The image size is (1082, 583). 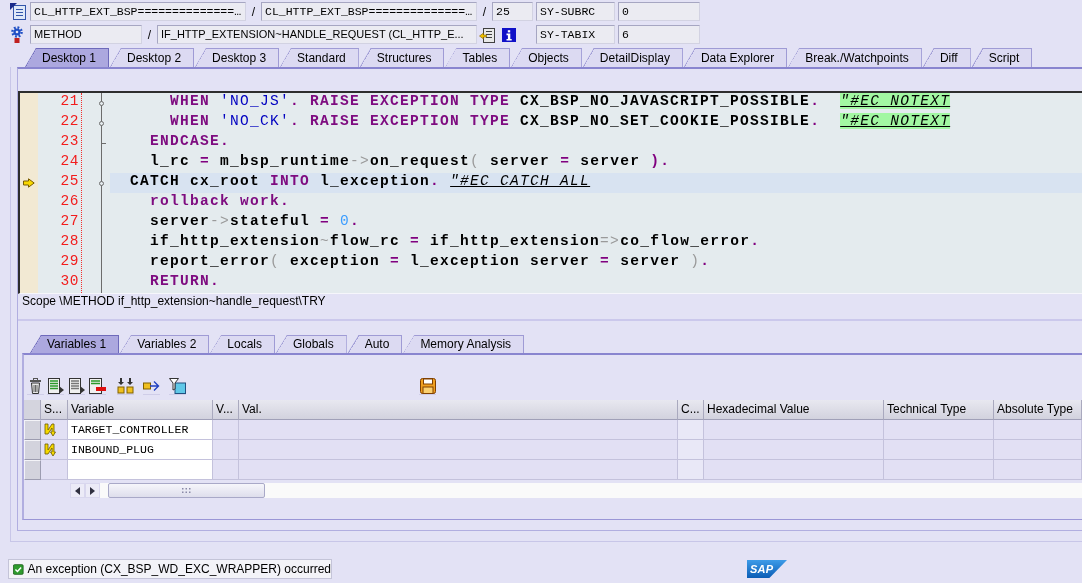 What do you see at coordinates (478, 57) in the screenshot?
I see `desktop-tab: Tables` at bounding box center [478, 57].